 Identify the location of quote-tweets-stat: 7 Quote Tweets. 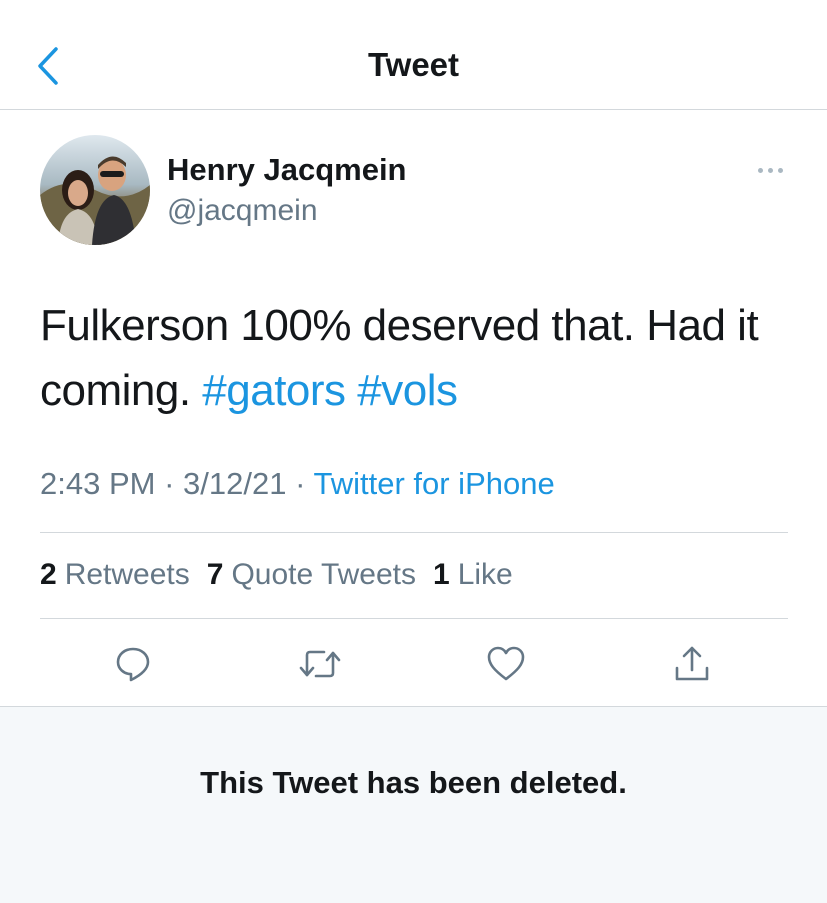
(311, 575).